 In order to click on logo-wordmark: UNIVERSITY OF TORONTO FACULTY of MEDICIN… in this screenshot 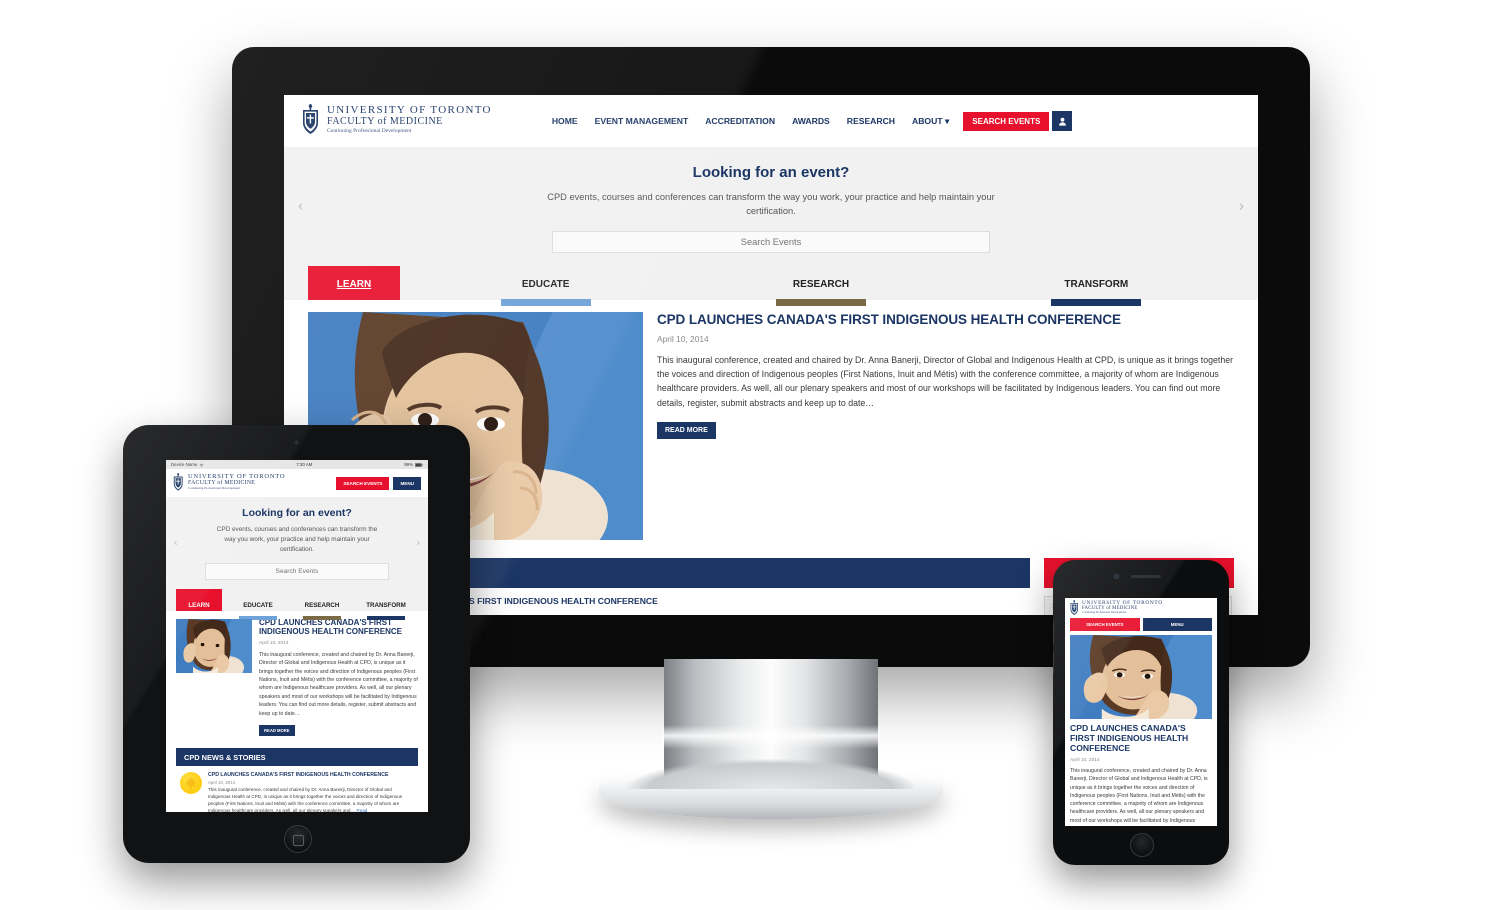, I will do `click(409, 119)`.